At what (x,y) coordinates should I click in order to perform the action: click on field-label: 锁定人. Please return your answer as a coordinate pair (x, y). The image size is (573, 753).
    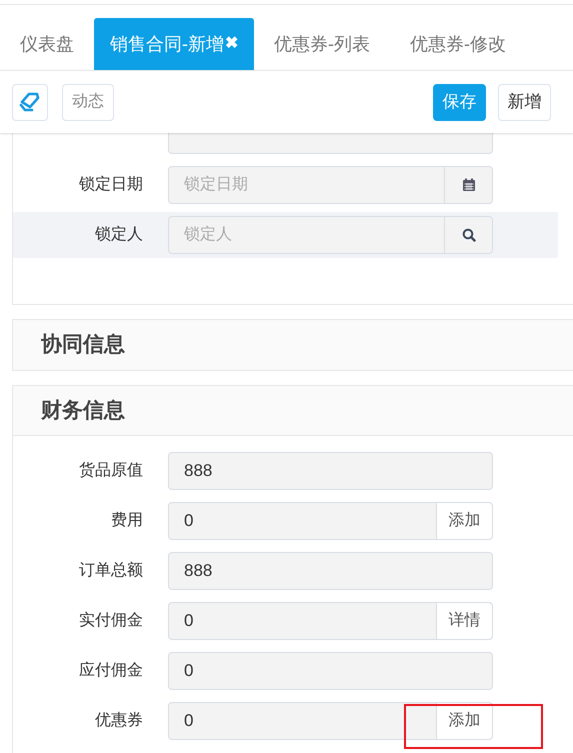
    Looking at the image, I should click on (118, 234).